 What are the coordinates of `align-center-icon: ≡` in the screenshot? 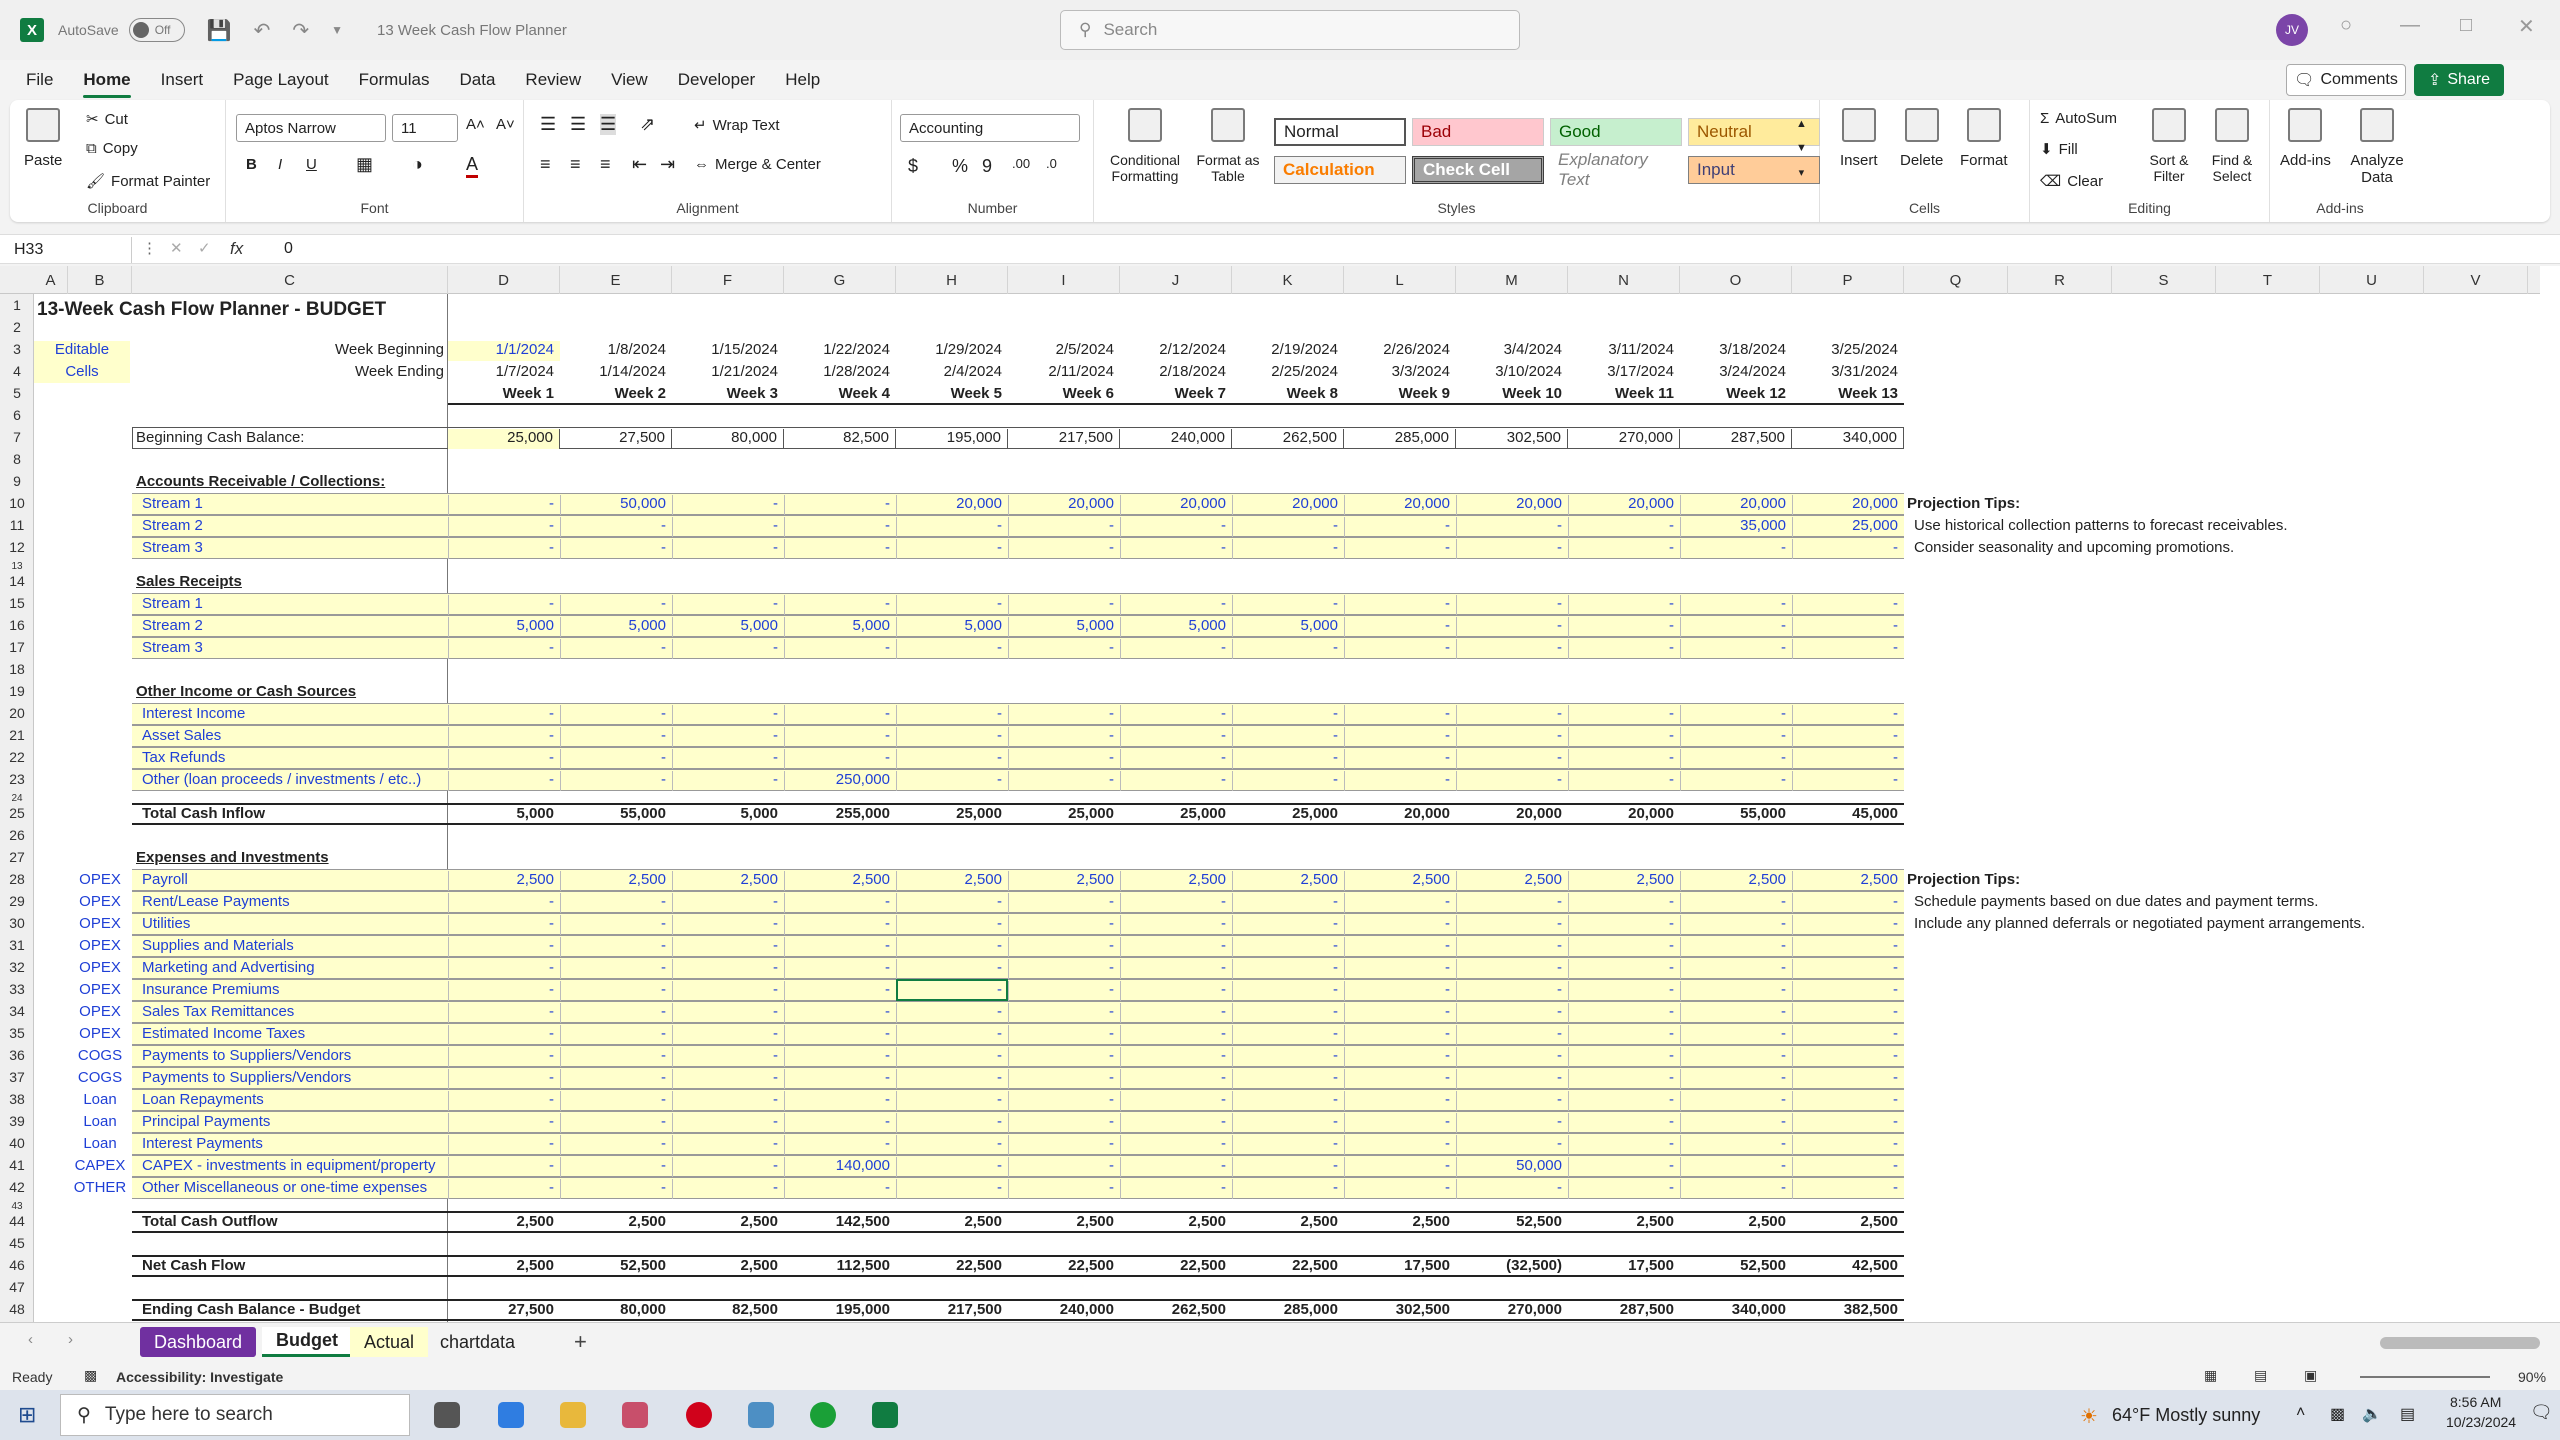 It's located at (575, 164).